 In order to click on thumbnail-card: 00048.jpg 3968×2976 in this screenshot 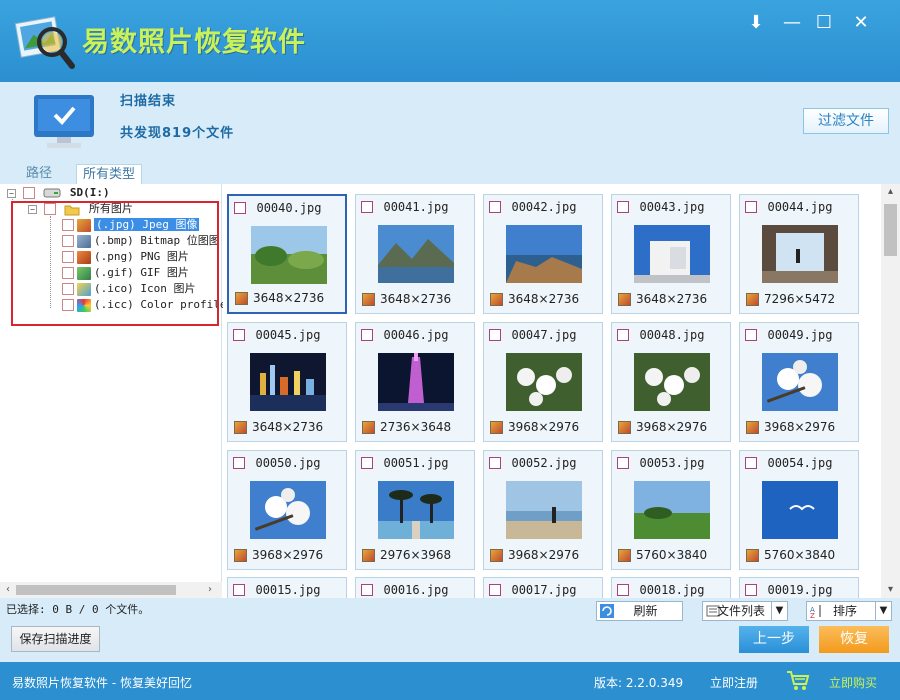, I will do `click(671, 382)`.